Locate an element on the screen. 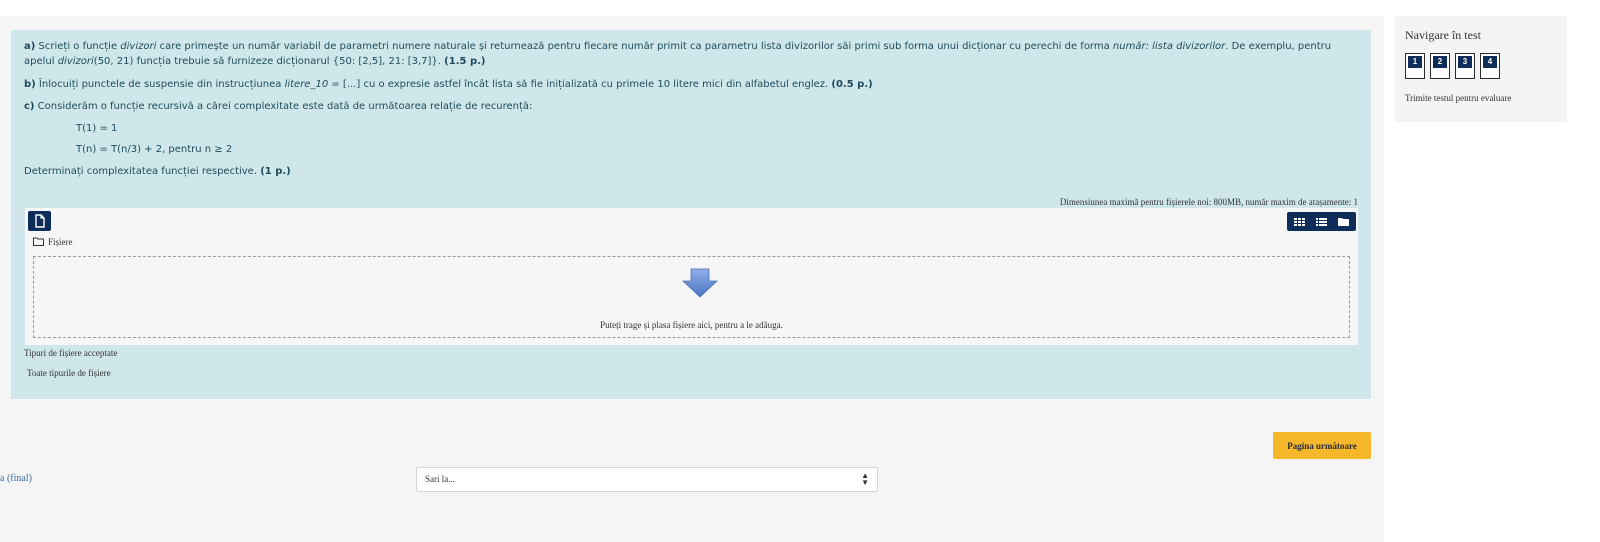 This screenshot has height=542, width=1600. question-nav-button-3: 3 is located at coordinates (1465, 66).